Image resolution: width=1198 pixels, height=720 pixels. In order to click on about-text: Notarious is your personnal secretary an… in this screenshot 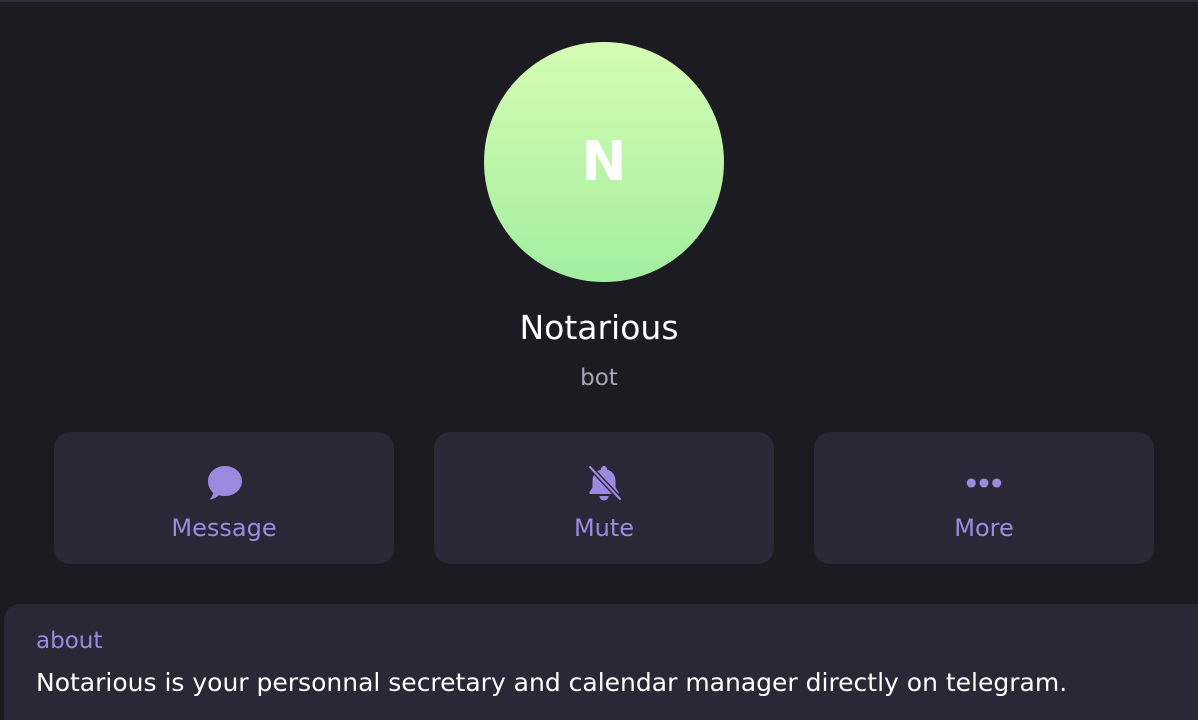, I will do `click(552, 682)`.